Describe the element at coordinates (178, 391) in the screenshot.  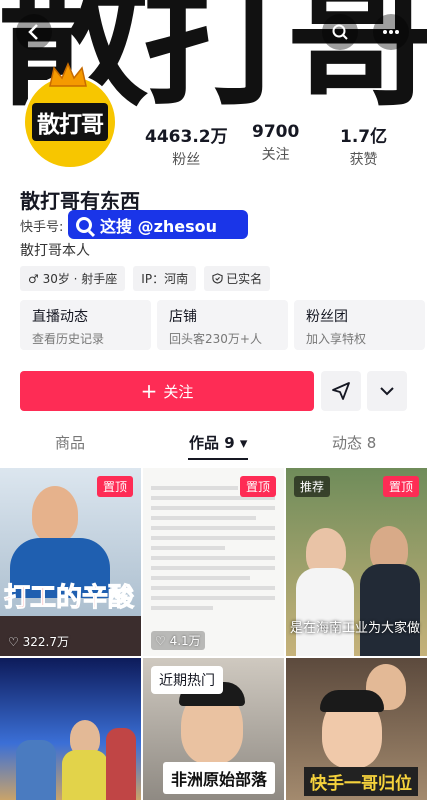
I see `follow-label: 关注` at that location.